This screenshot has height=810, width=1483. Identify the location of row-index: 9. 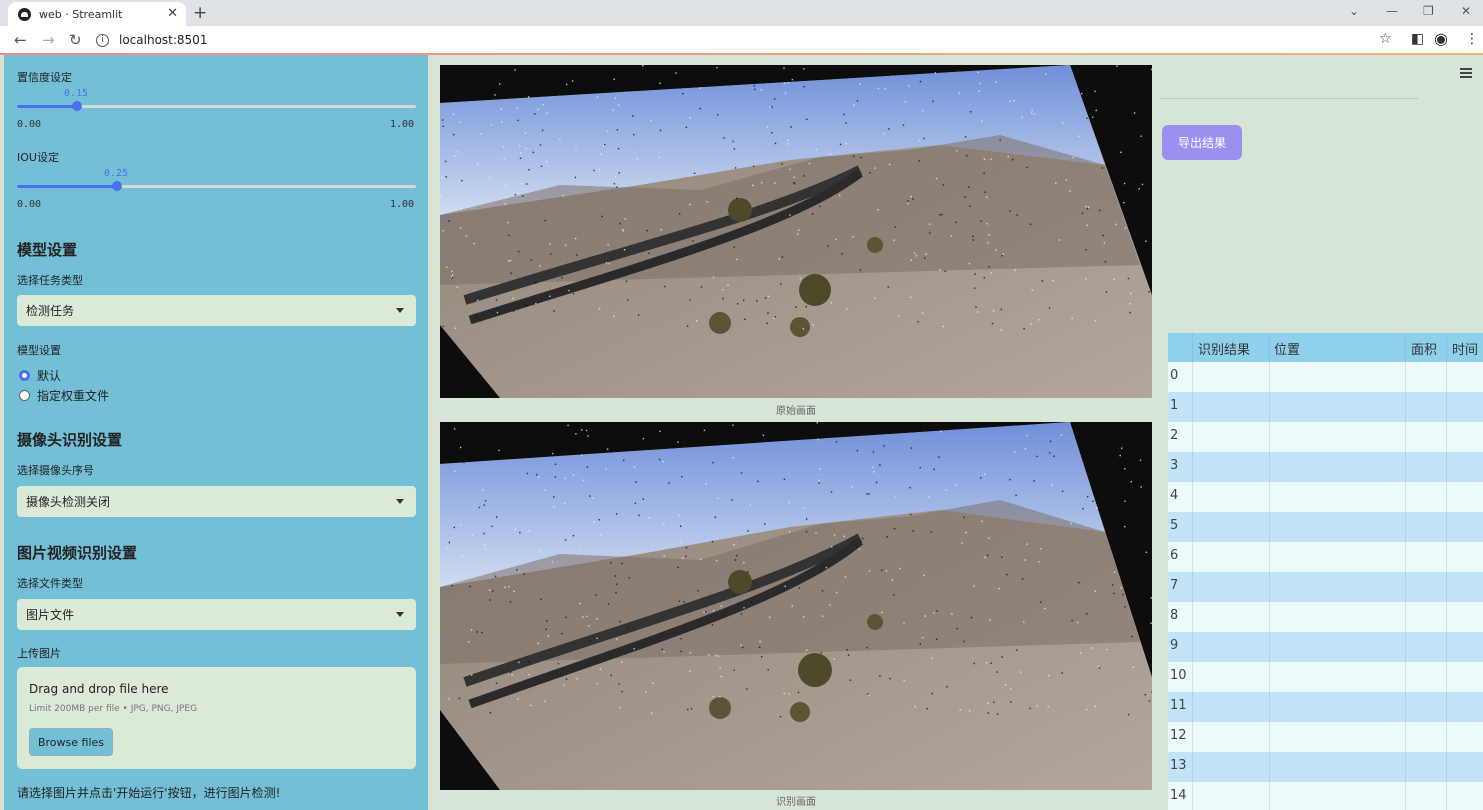
(1174, 645).